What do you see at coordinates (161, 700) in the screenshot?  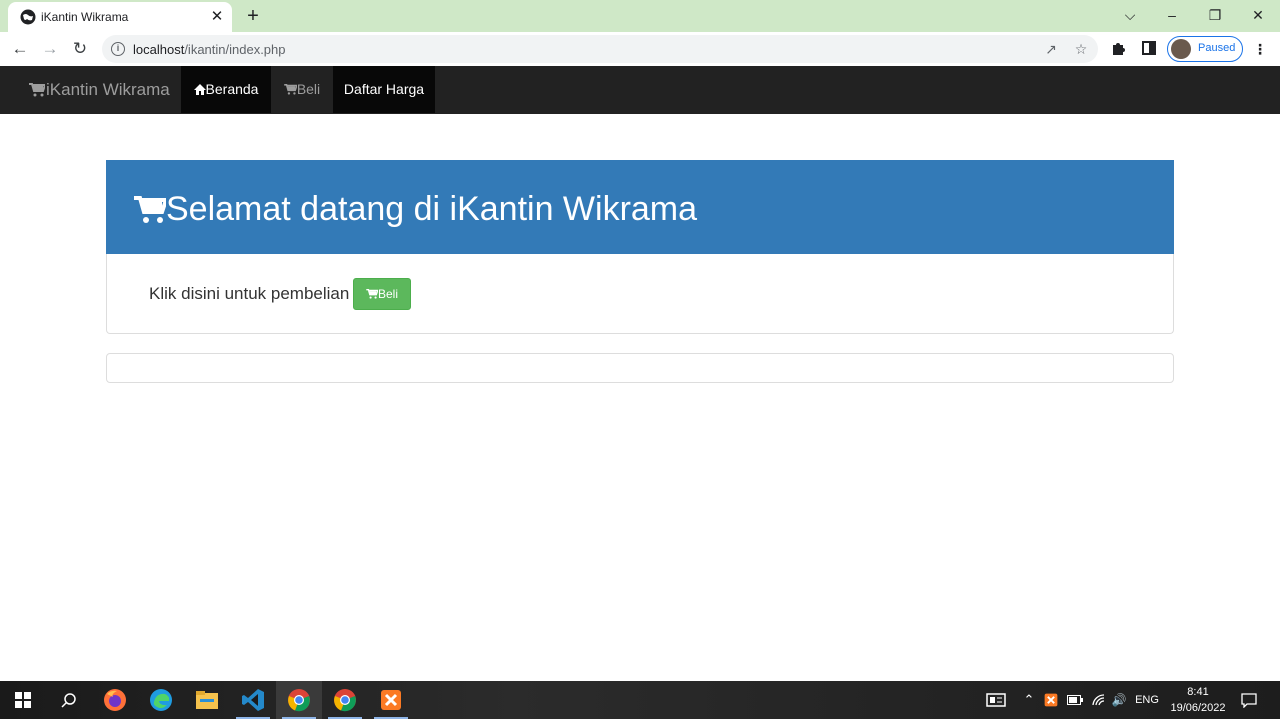 I see `edge-icon` at bounding box center [161, 700].